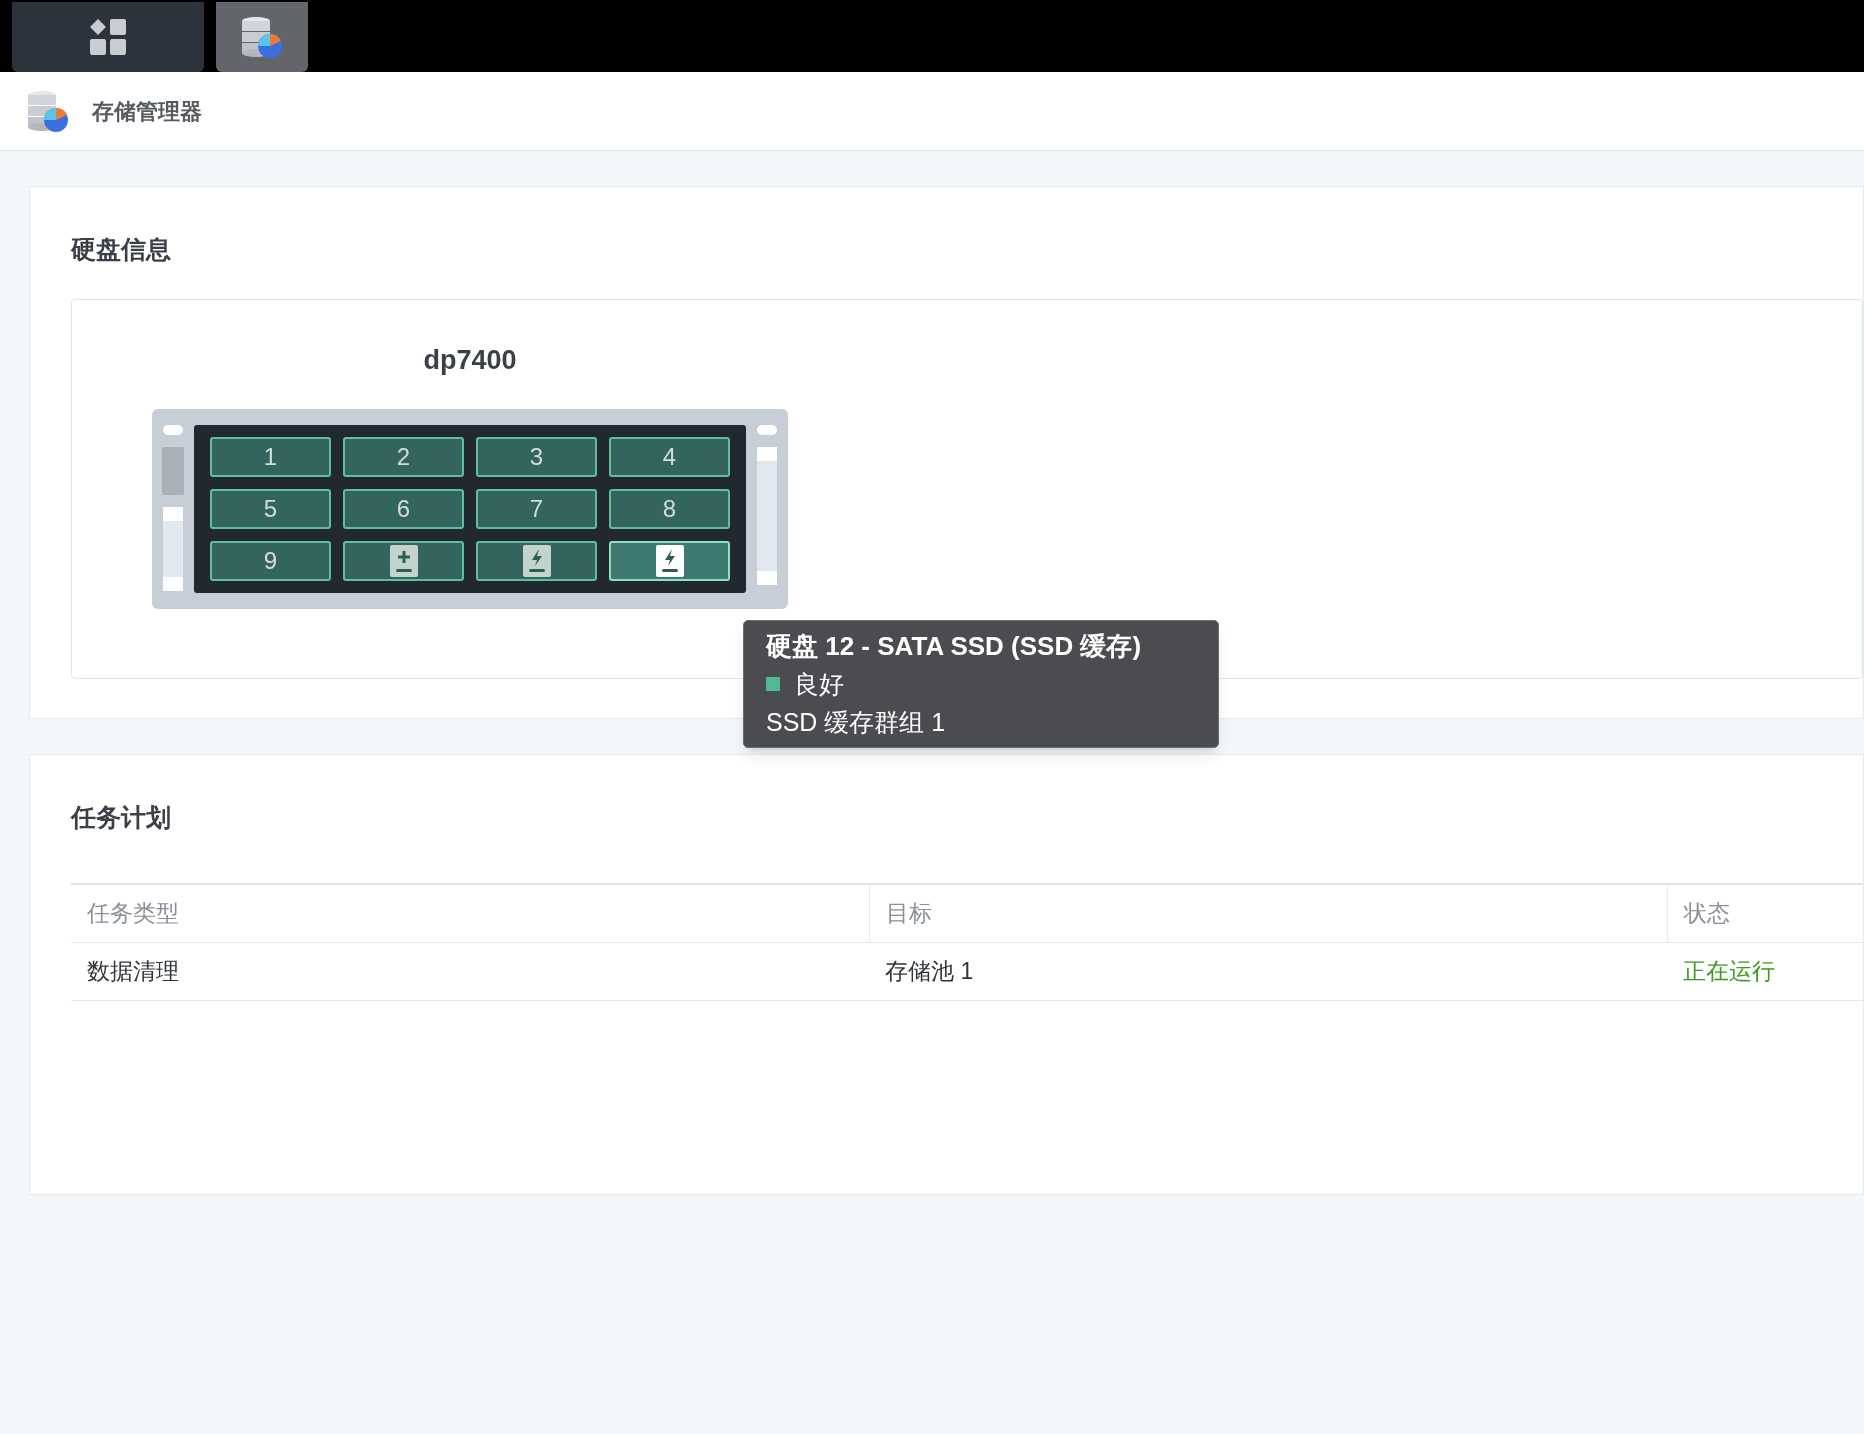  I want to click on drive-slot: 9, so click(270, 560).